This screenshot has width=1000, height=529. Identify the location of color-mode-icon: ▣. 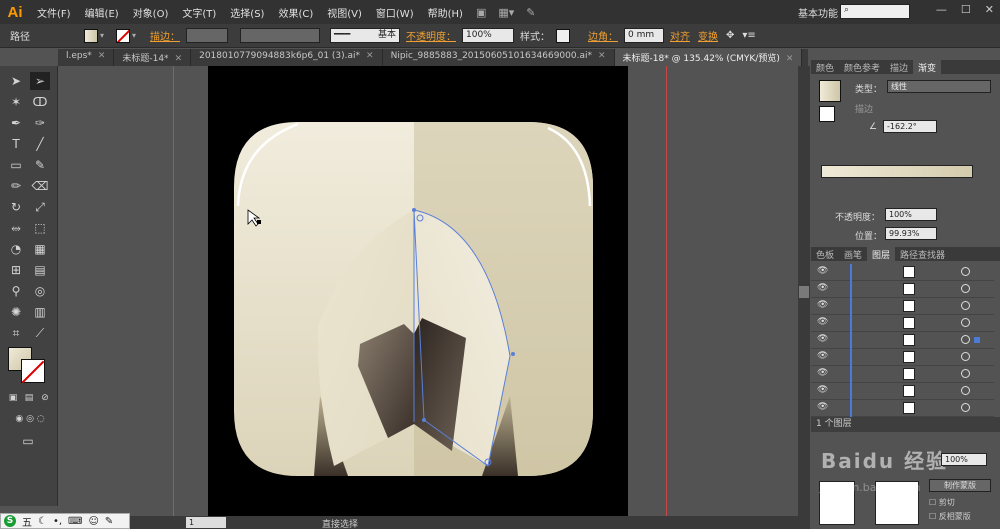
(13, 398).